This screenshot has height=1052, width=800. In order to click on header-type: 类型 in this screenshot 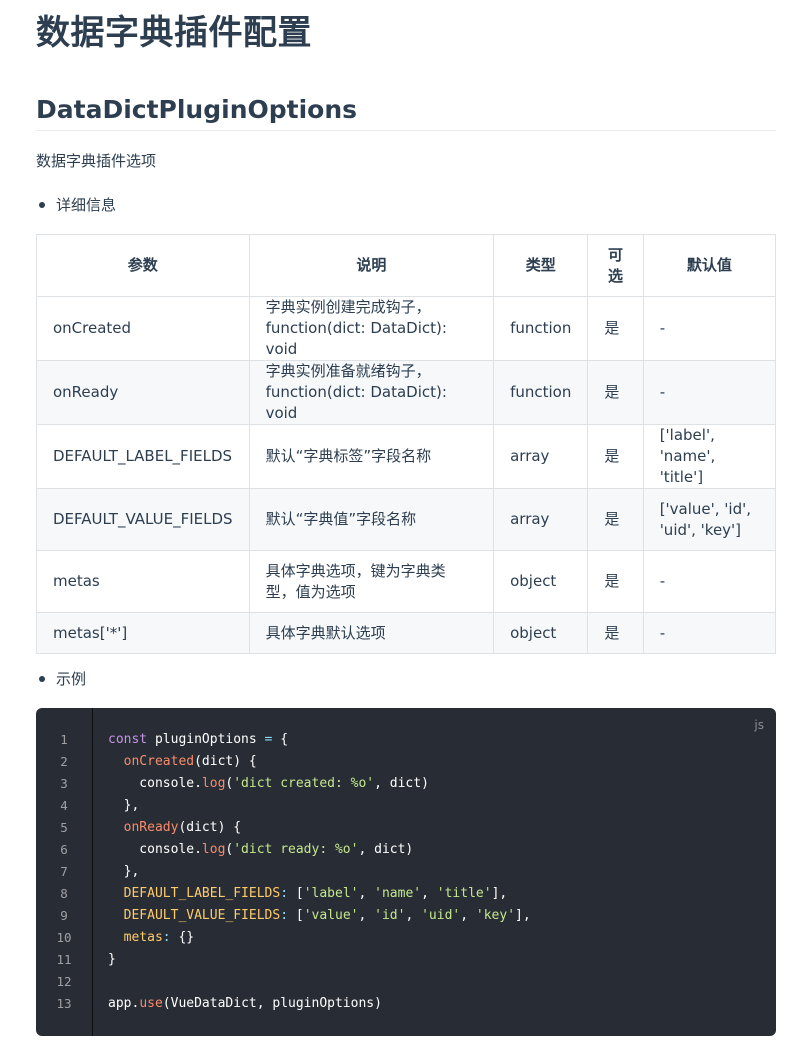, I will do `click(541, 265)`.